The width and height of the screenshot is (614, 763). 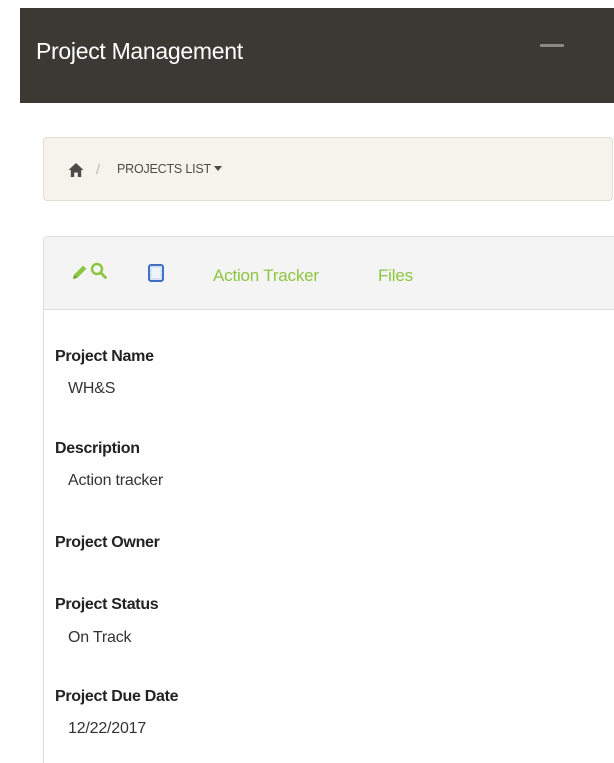 What do you see at coordinates (80, 272) in the screenshot?
I see `pencil-icon` at bounding box center [80, 272].